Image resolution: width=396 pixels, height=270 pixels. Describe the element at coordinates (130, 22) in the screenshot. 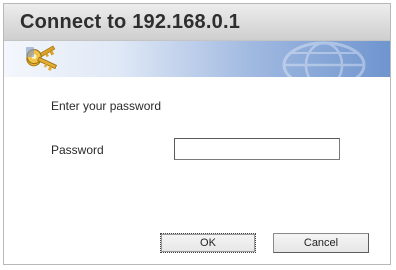

I see `dialog-title: Connect to 192.168.0.1` at that location.